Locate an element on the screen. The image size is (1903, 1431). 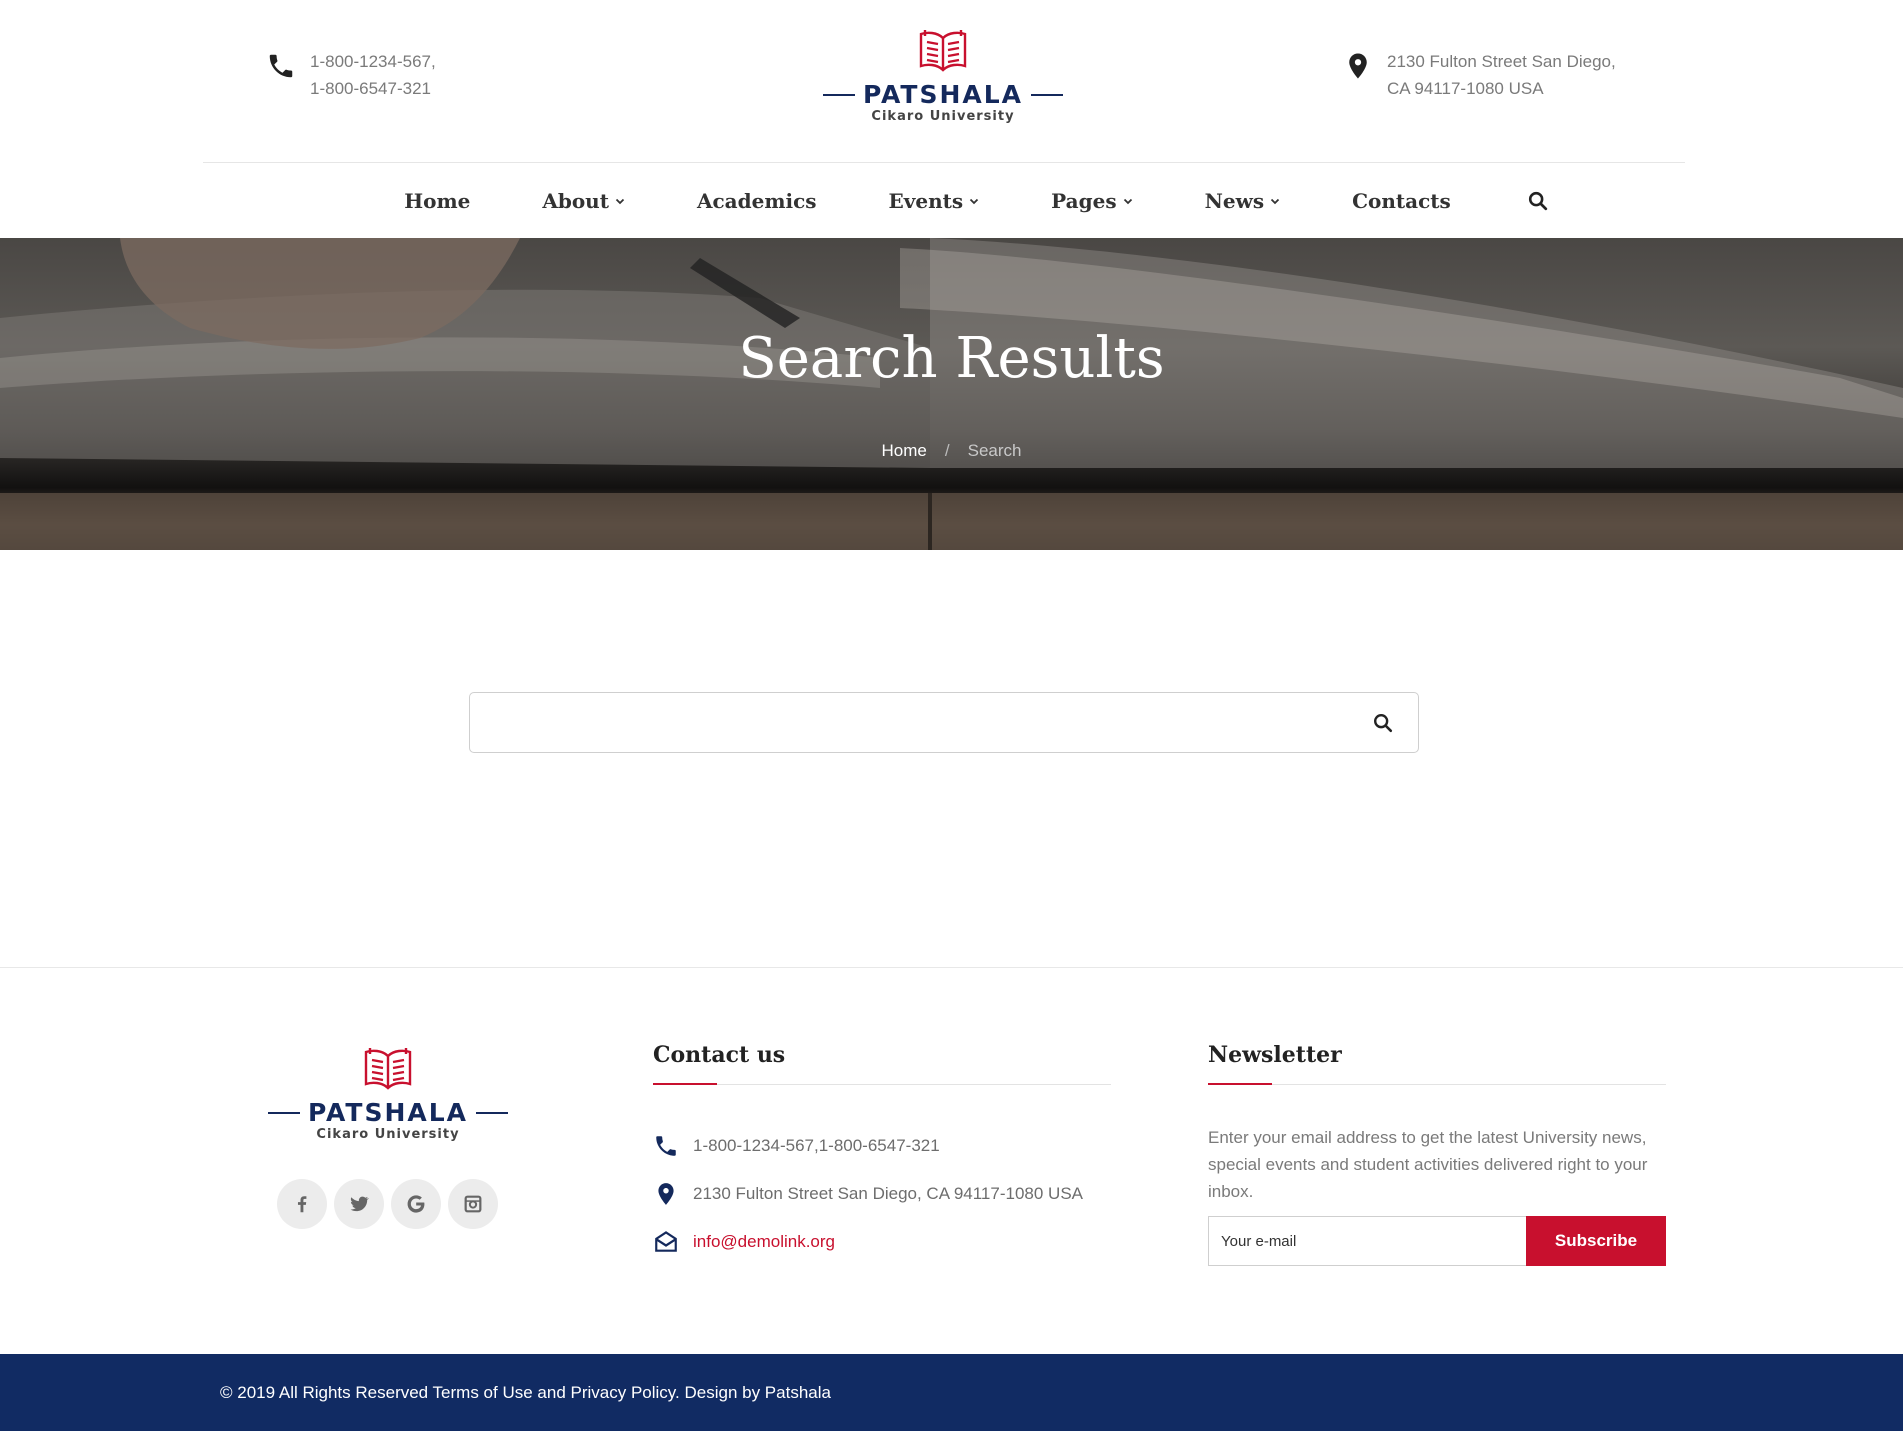
page-title: Search Results is located at coordinates (951, 358).